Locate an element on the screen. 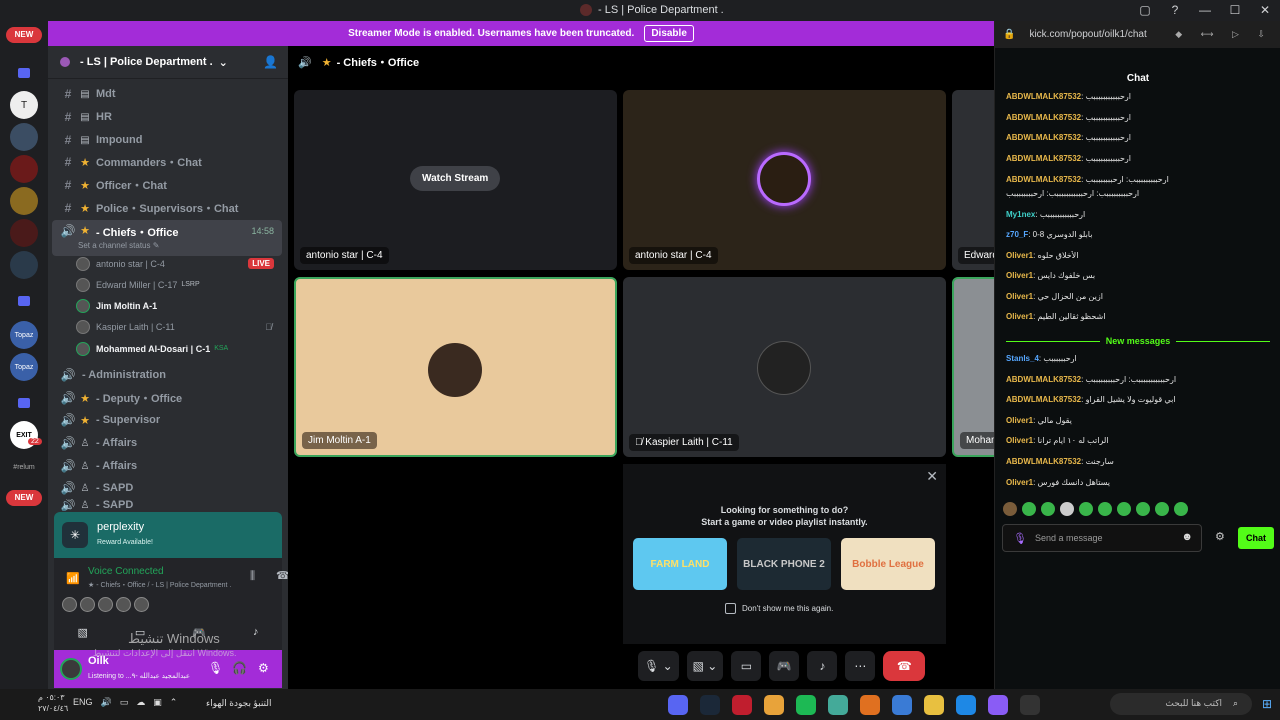  mic-icon: 🎙 is located at coordinates (215, 668).